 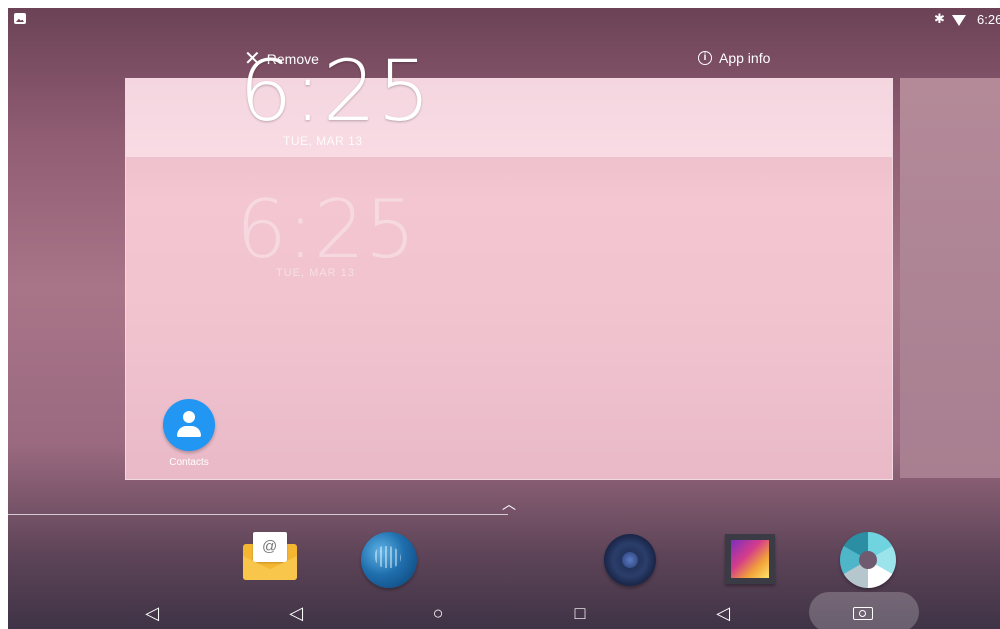 What do you see at coordinates (326, 229) in the screenshot?
I see `card-clock-widget: 6:25` at bounding box center [326, 229].